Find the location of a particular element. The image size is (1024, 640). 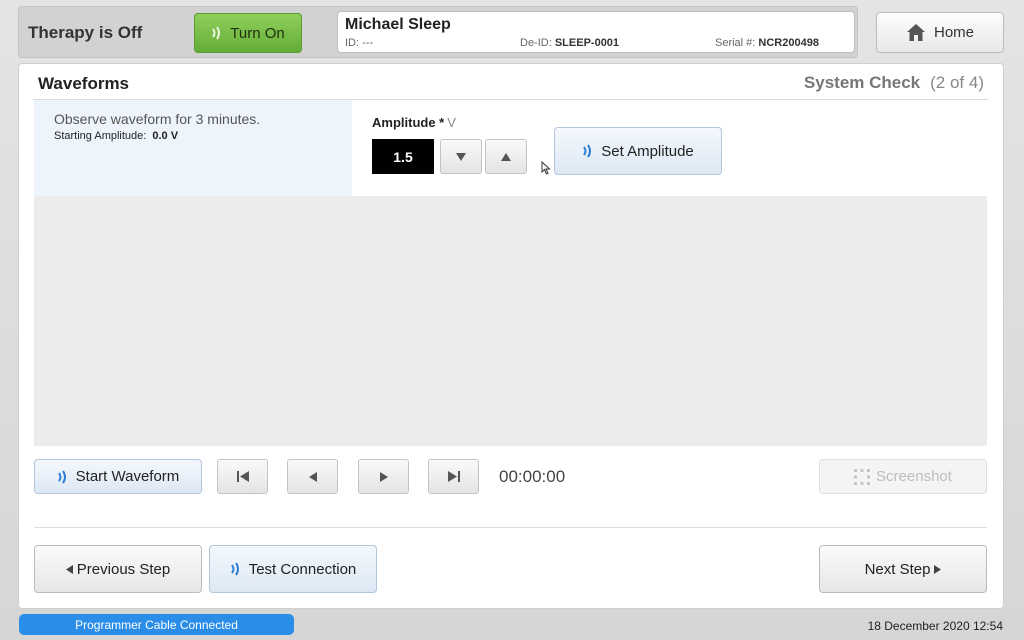

home-button: Home is located at coordinates (940, 32).